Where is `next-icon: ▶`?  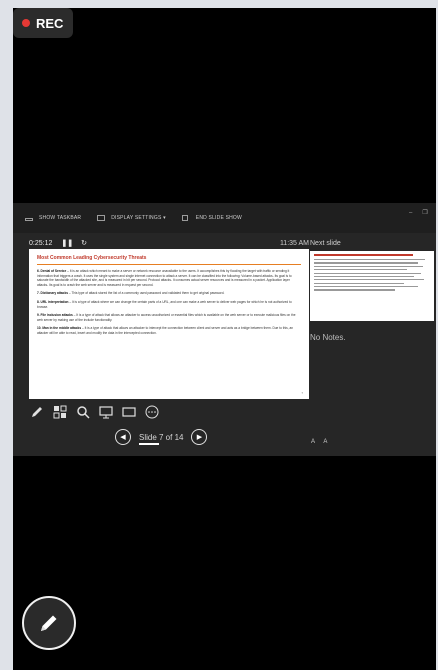 next-icon: ▶ is located at coordinates (199, 437).